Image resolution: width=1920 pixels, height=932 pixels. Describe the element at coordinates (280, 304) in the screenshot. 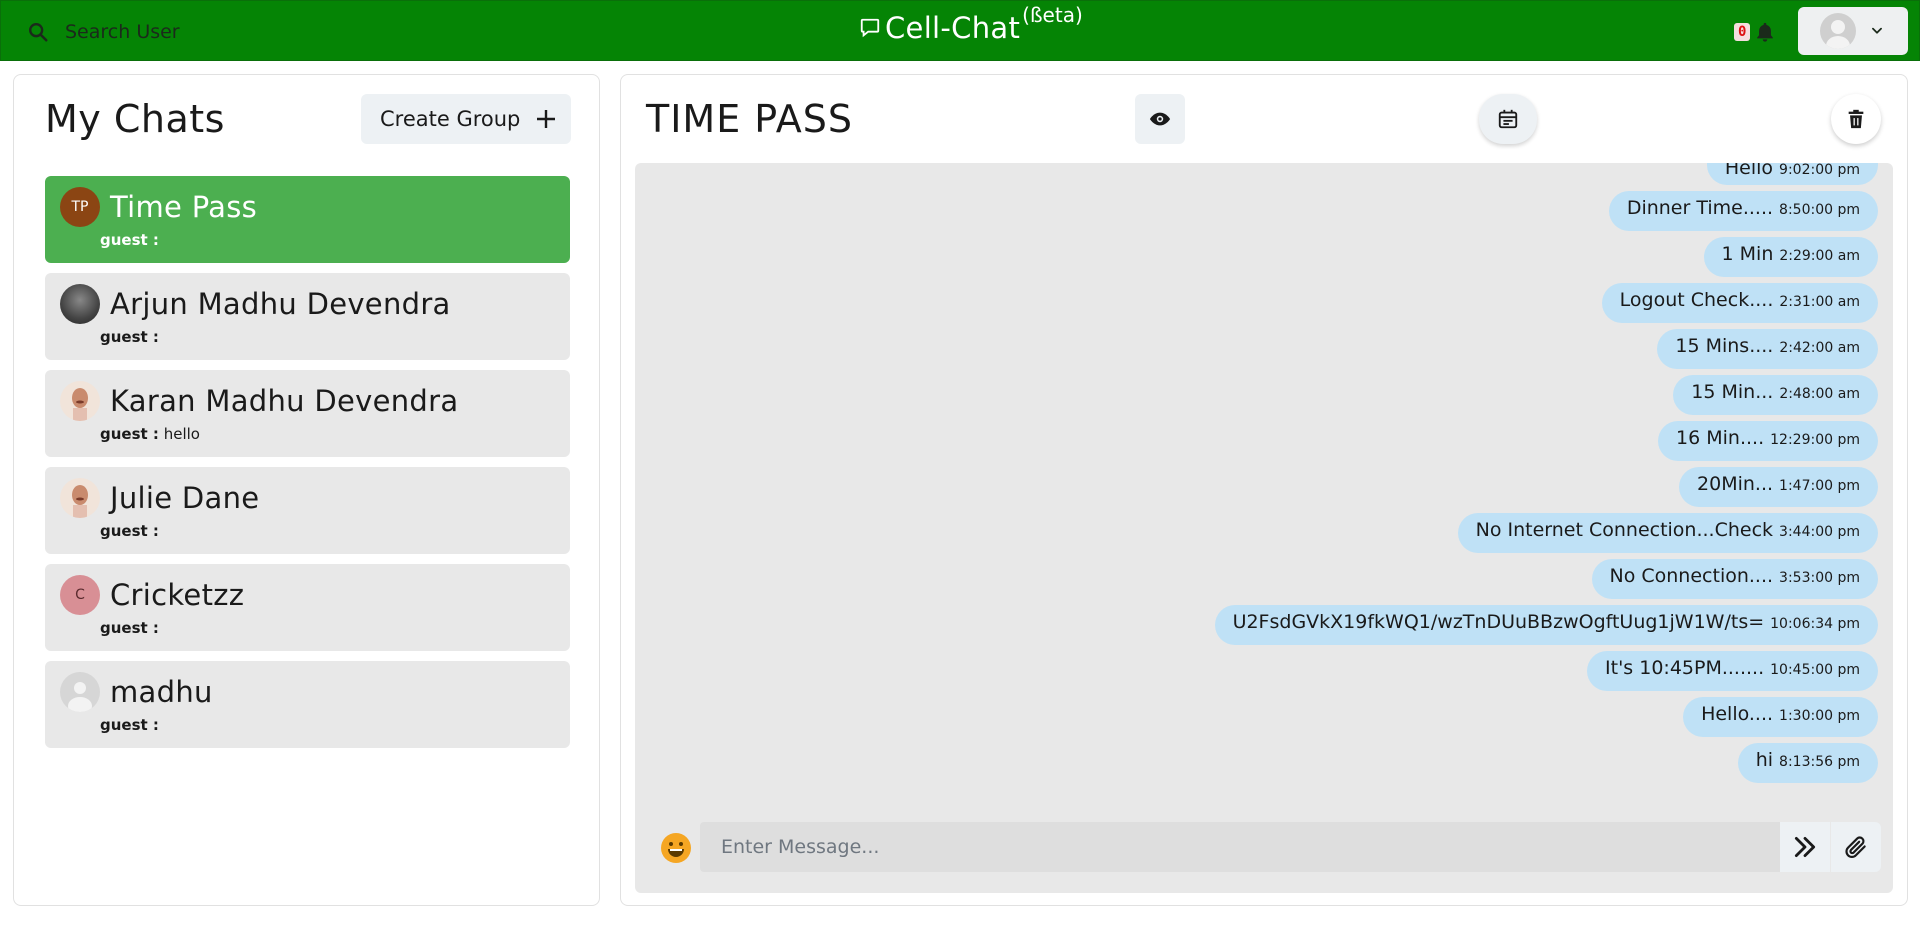

I see `chat-name: Arjun Madhu Devendra` at that location.